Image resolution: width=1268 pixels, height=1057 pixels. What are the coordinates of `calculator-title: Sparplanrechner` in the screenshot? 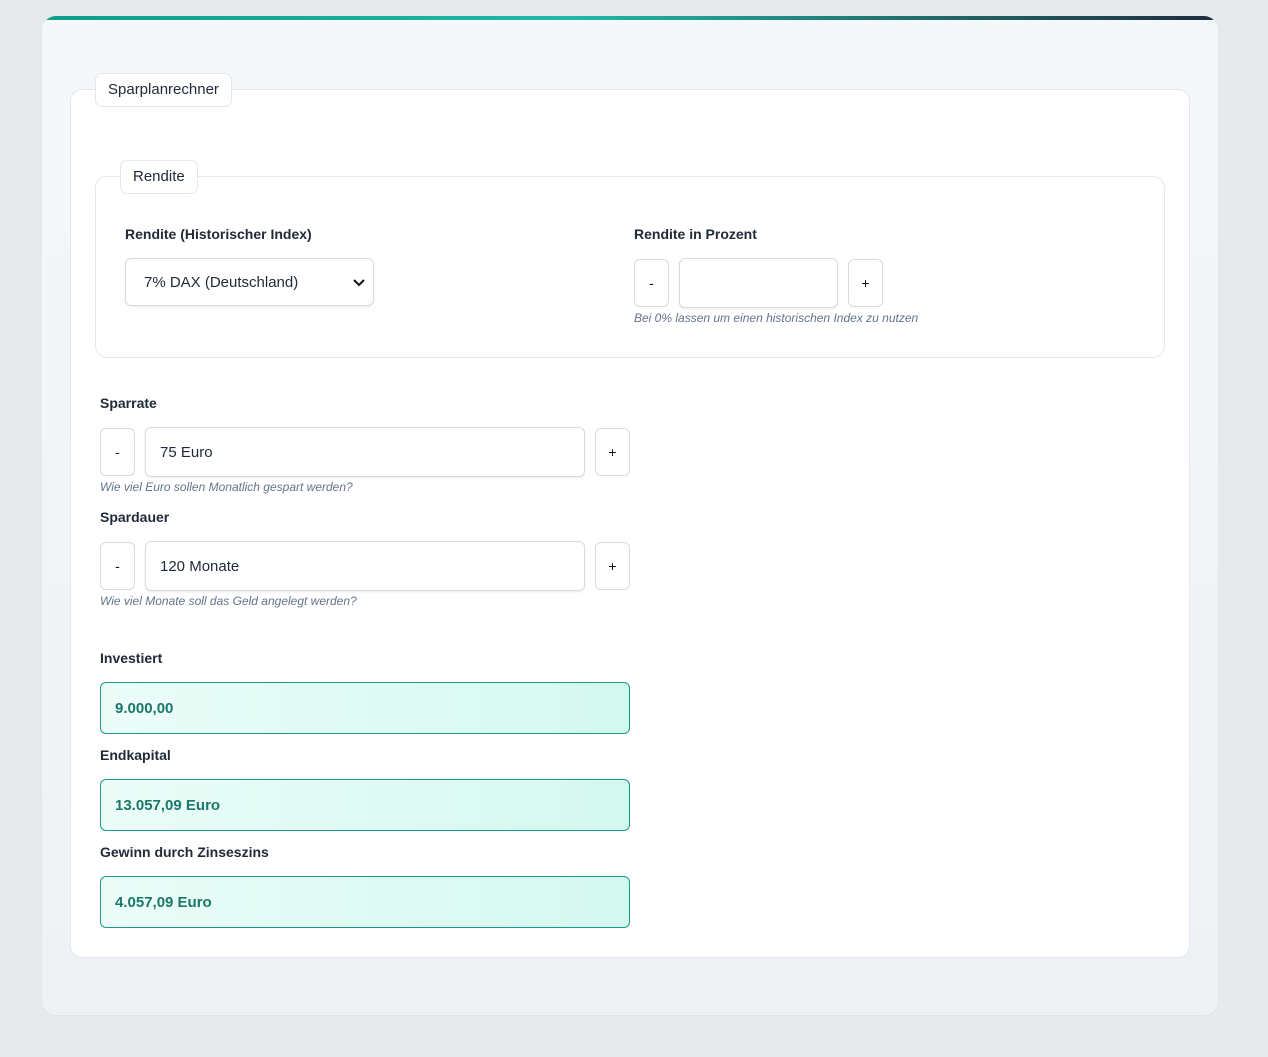 It's located at (163, 90).